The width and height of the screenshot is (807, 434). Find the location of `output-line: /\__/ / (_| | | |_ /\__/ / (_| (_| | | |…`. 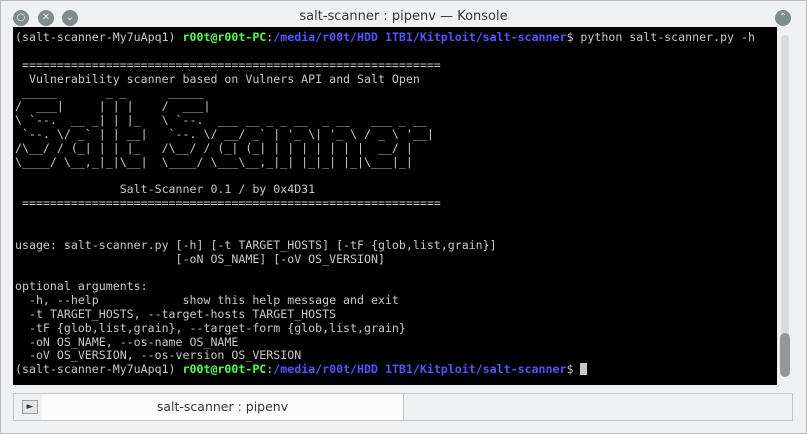

output-line: /\__/ / (_| | | |_ /\__/ / (_| (_| | | |… is located at coordinates (214, 147).